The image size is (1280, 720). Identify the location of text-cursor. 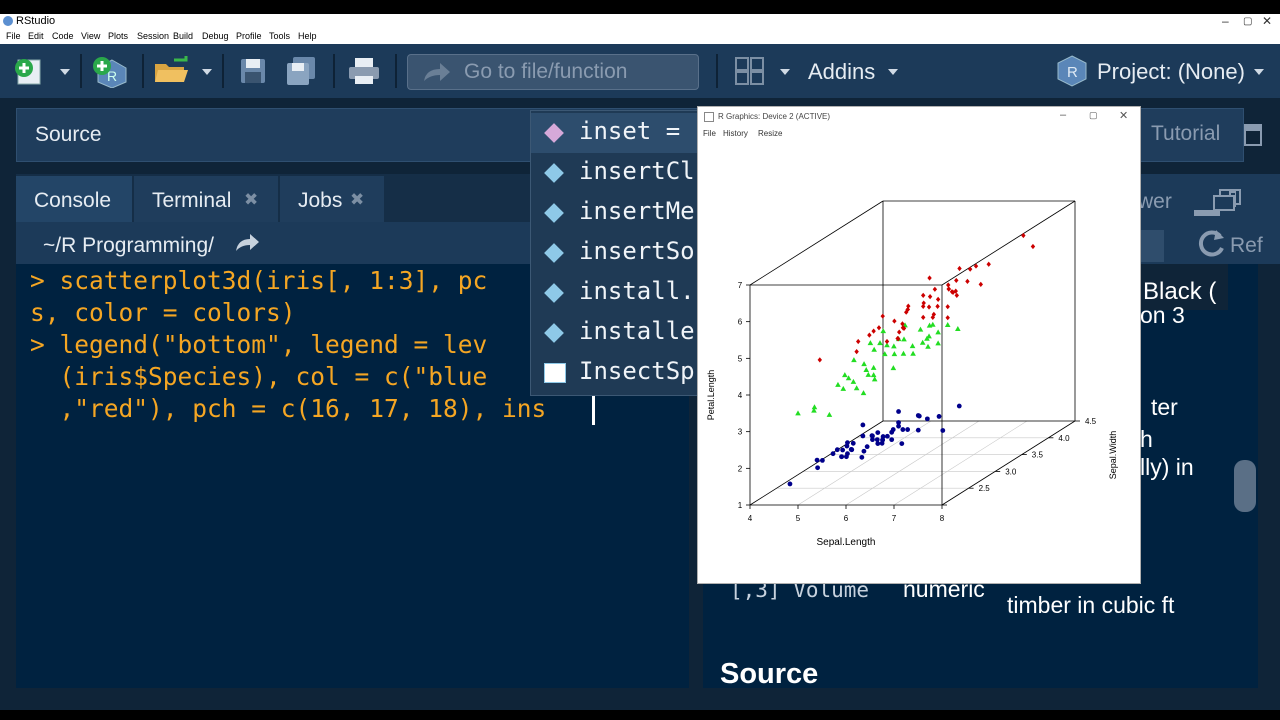
(593, 410).